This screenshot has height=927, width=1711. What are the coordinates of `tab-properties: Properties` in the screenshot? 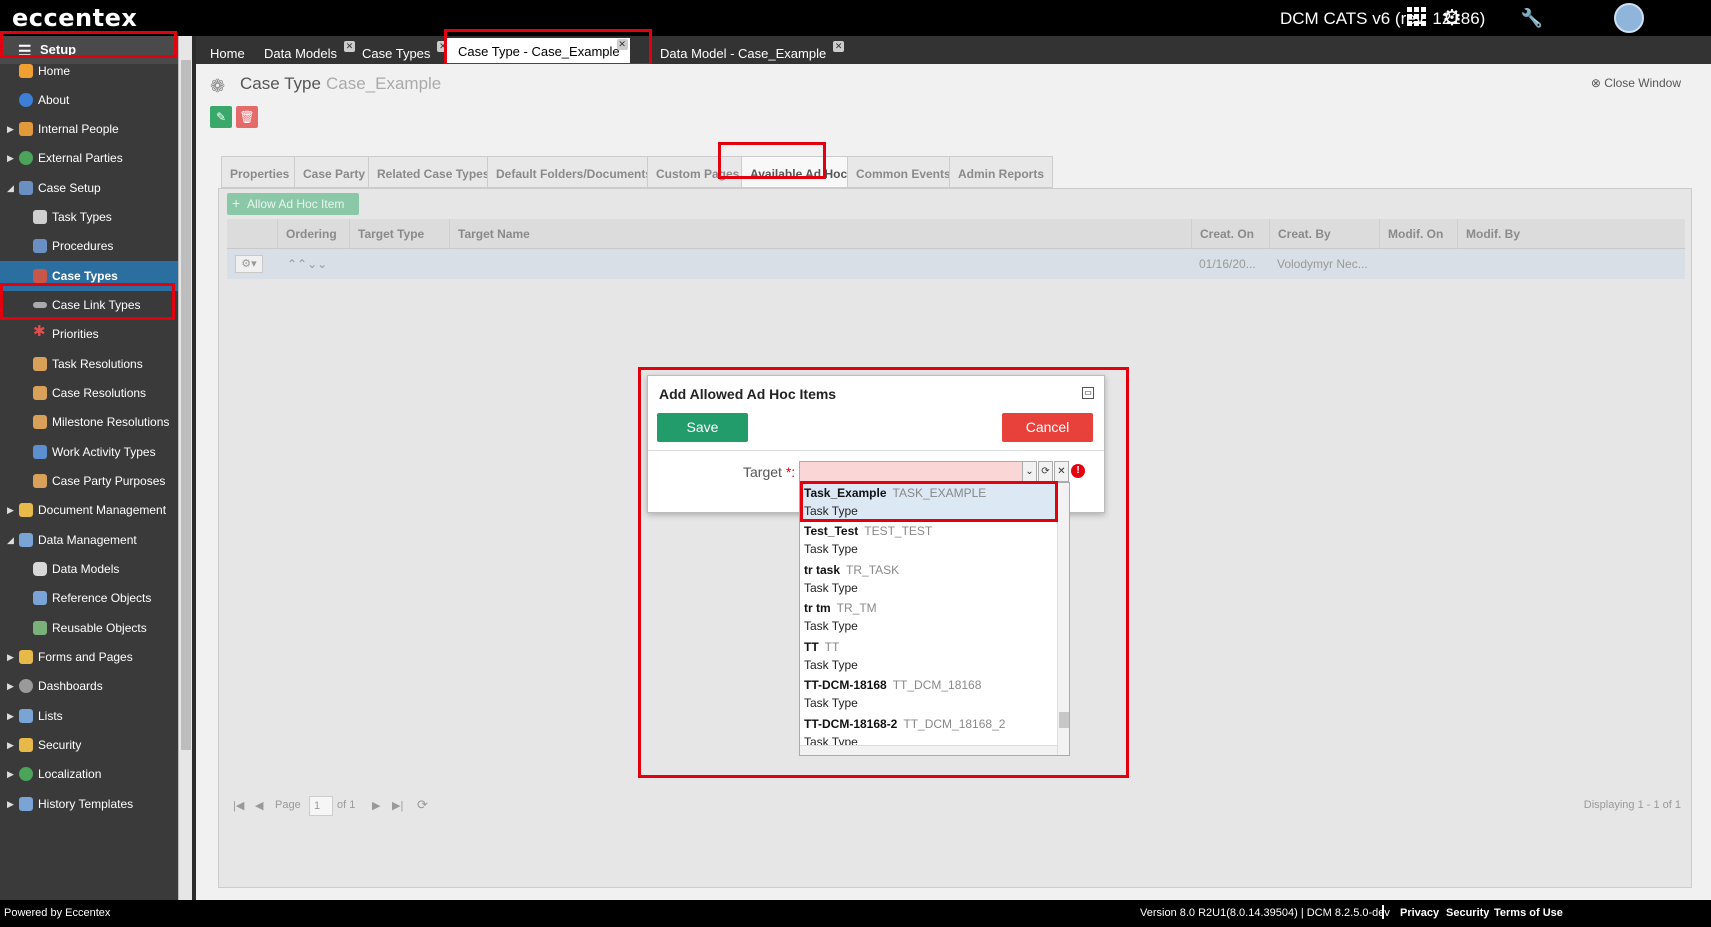 It's located at (260, 172).